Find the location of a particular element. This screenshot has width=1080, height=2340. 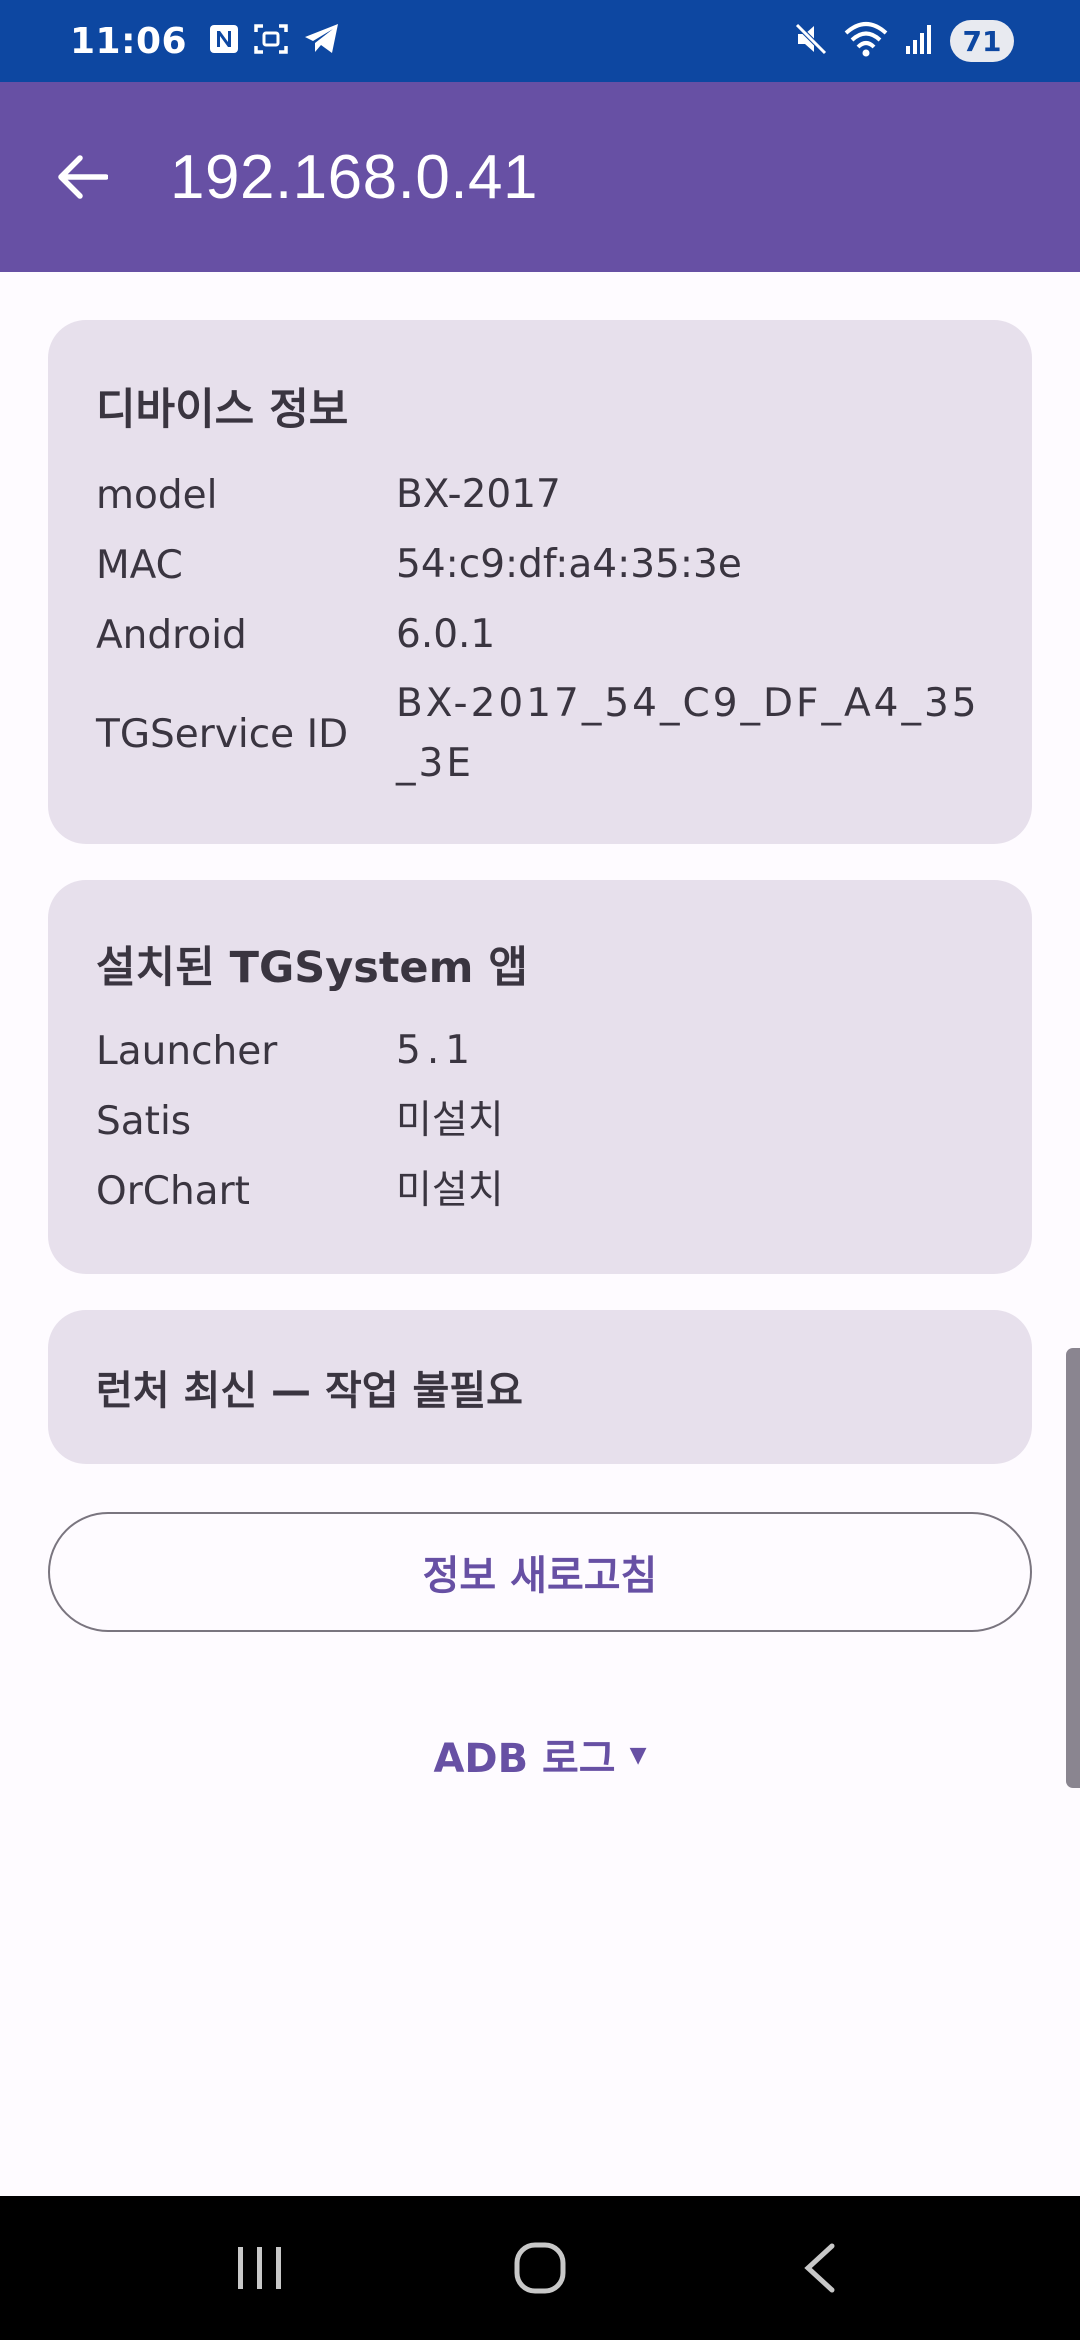

status-system-icons: 71 is located at coordinates (904, 41).